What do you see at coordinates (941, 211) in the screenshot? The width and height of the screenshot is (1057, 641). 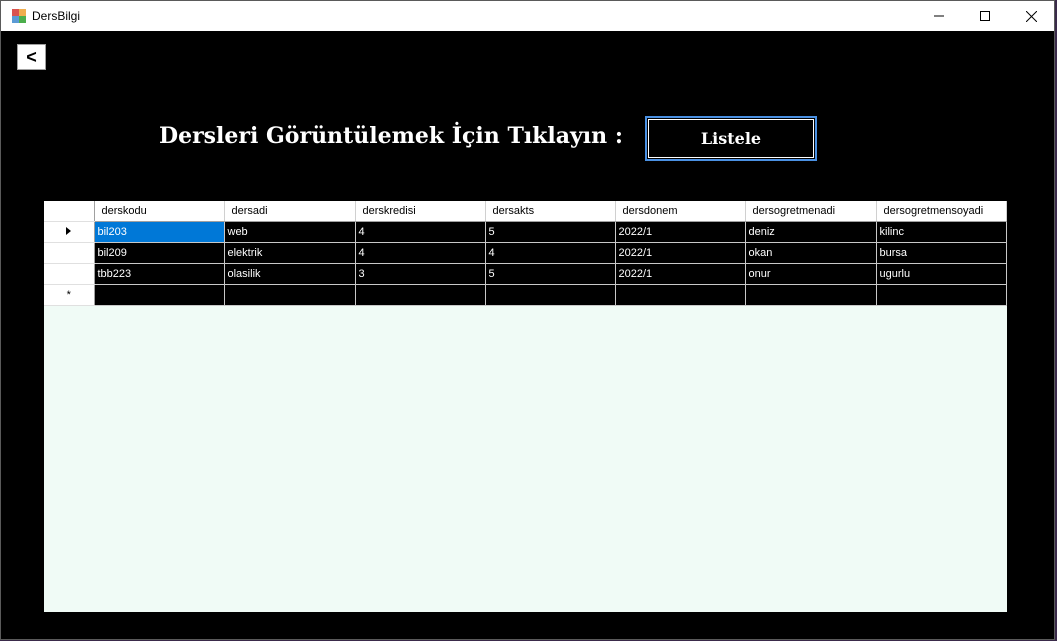 I see `column-header-dersogretmensoyadi: dersogretmensoyadi` at bounding box center [941, 211].